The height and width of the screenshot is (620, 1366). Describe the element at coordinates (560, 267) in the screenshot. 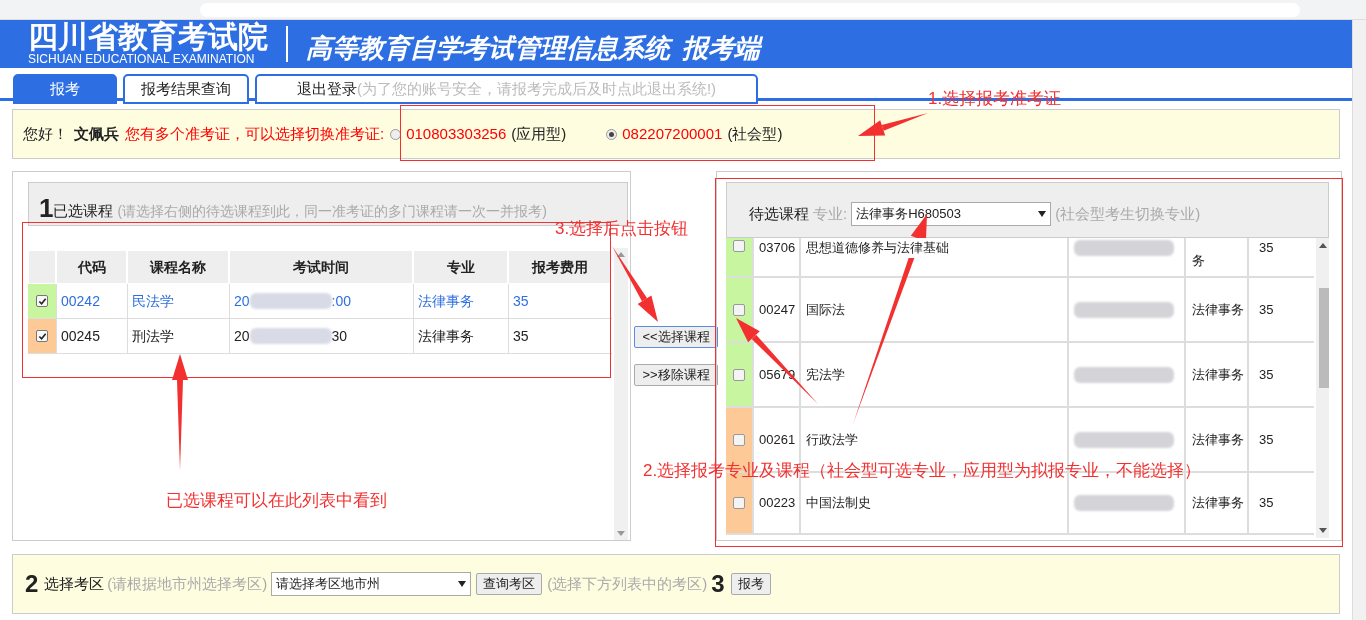

I see `table-header-cell: 报考费用` at that location.